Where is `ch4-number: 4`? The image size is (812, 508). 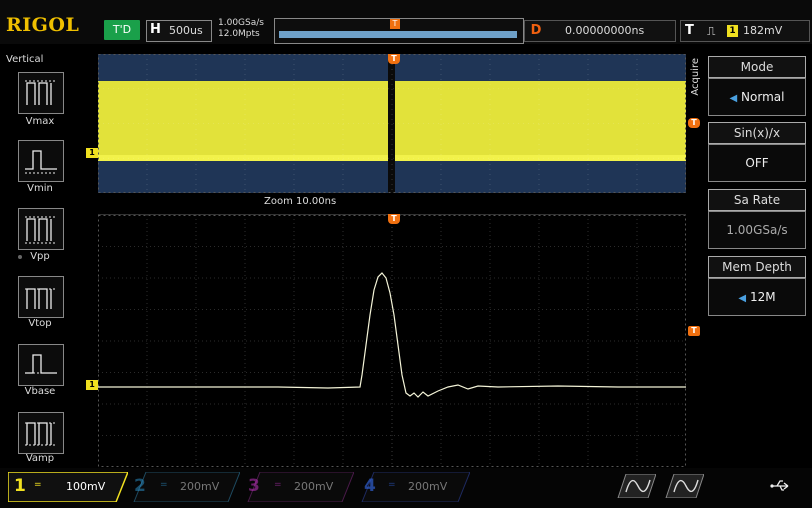 ch4-number: 4 is located at coordinates (370, 486).